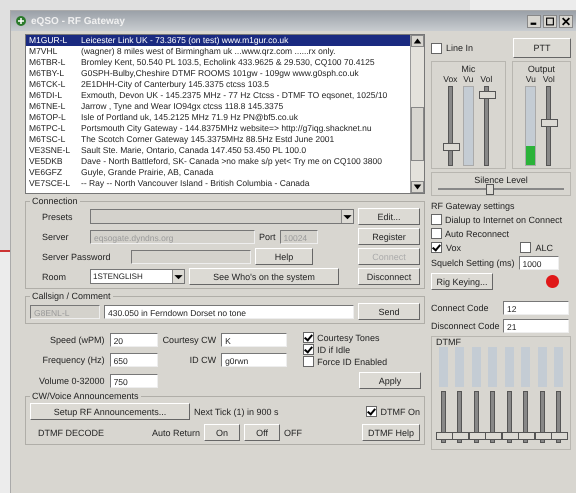  Describe the element at coordinates (501, 233) in the screenshot. I see `option-checkbox: Auto Reconnect` at that location.